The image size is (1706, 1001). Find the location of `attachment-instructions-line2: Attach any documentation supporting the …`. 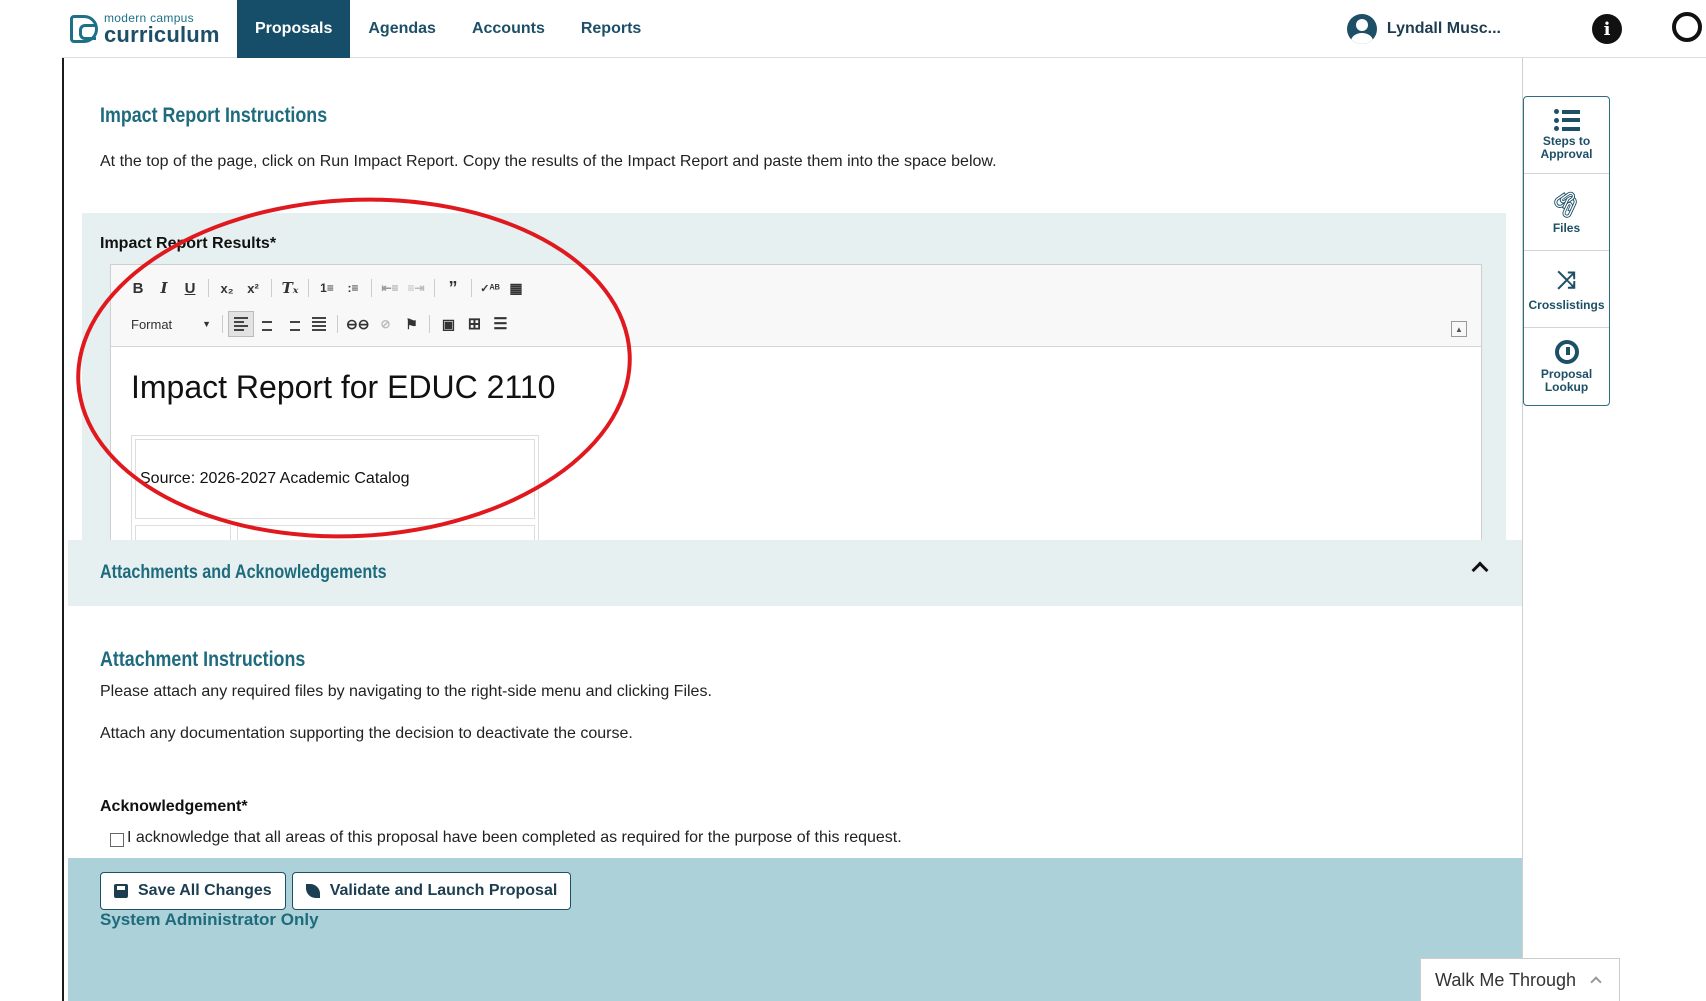

attachment-instructions-line2: Attach any documentation supporting the … is located at coordinates (366, 733).